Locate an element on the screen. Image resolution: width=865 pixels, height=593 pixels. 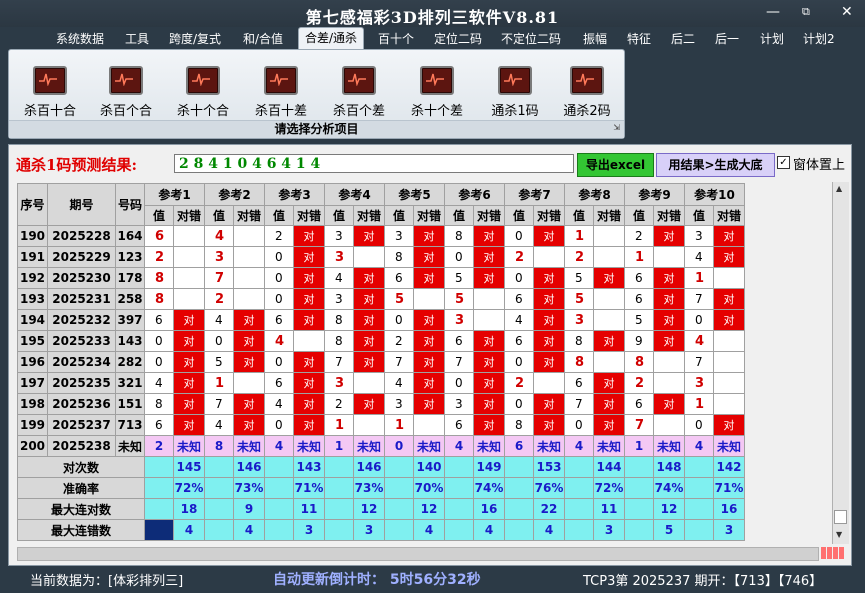
scroll-down-icon: ▼ is located at coordinates (839, 534).